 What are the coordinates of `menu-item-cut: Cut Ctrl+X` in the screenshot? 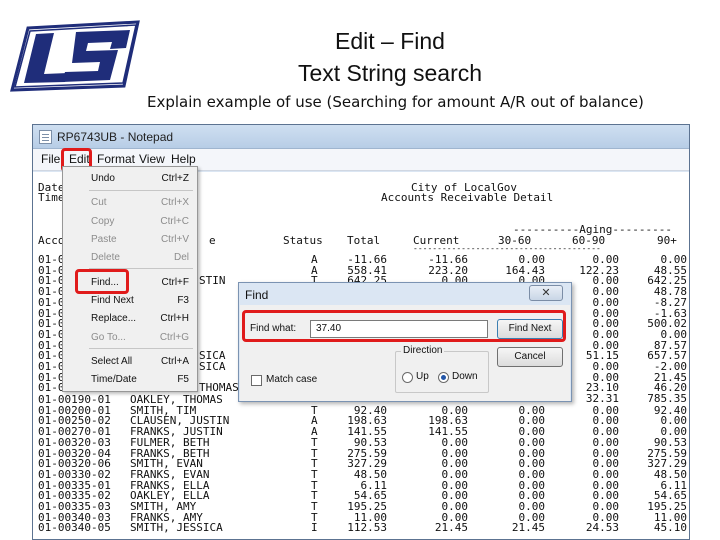 It's located at (142, 202).